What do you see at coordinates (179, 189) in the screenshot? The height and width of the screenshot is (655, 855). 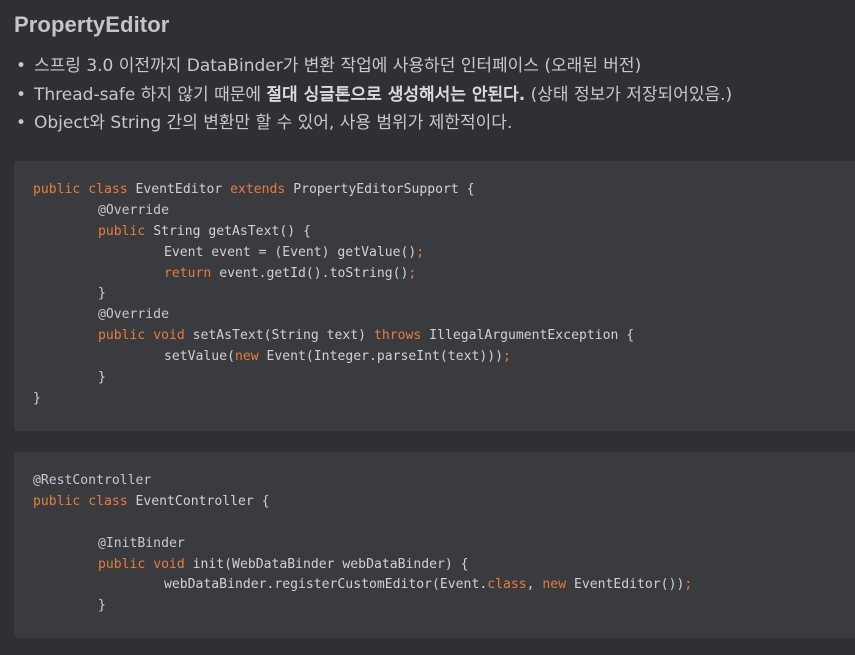 I see `code-text: EventEditor` at bounding box center [179, 189].